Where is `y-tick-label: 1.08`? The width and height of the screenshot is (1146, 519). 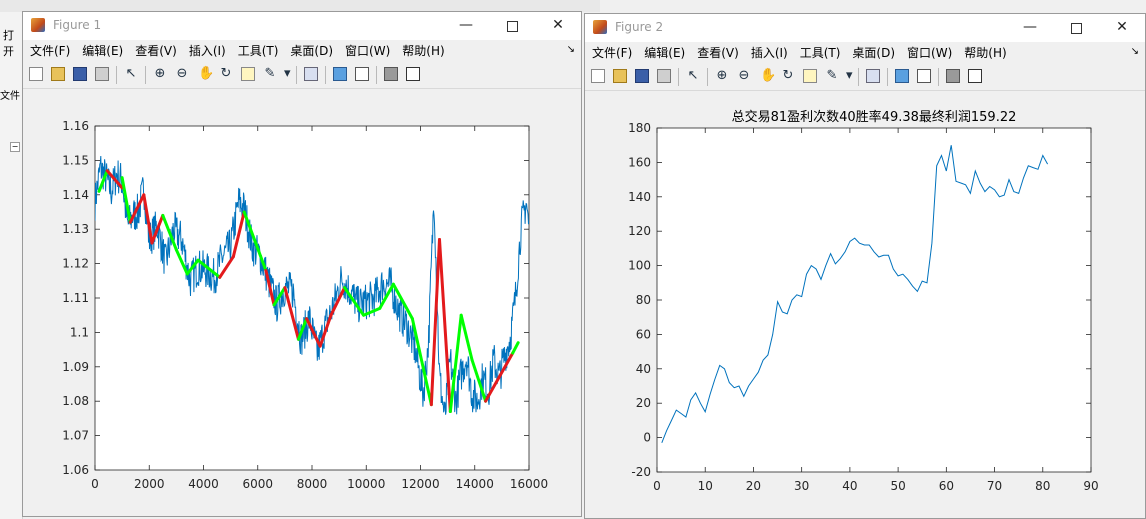
y-tick-label: 1.08 is located at coordinates (75, 401).